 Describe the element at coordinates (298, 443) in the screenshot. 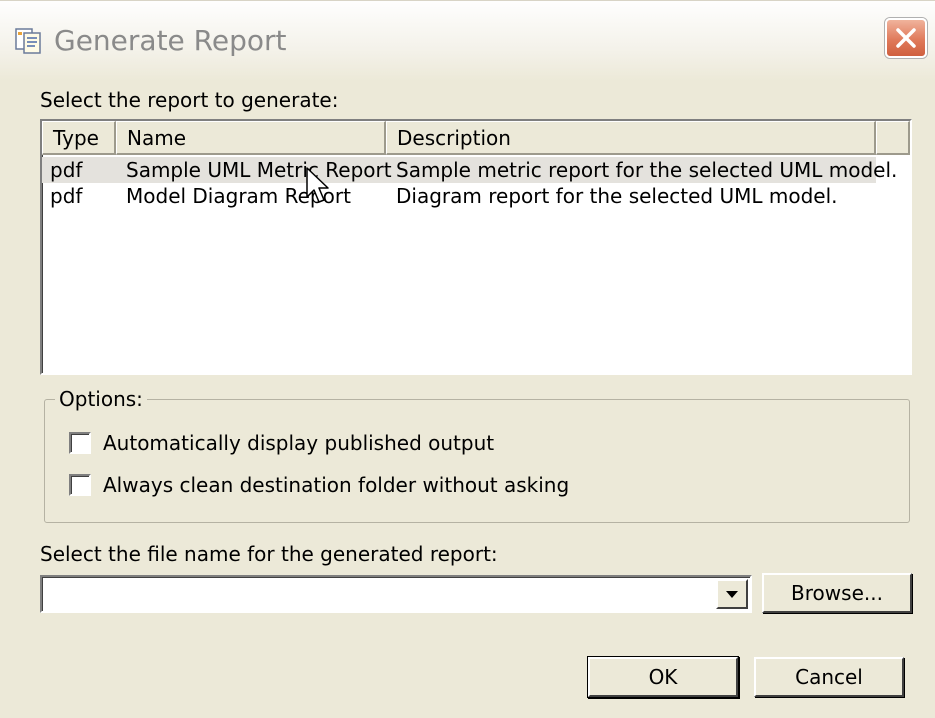

I see `auto-display-label: Automatically display published output` at that location.